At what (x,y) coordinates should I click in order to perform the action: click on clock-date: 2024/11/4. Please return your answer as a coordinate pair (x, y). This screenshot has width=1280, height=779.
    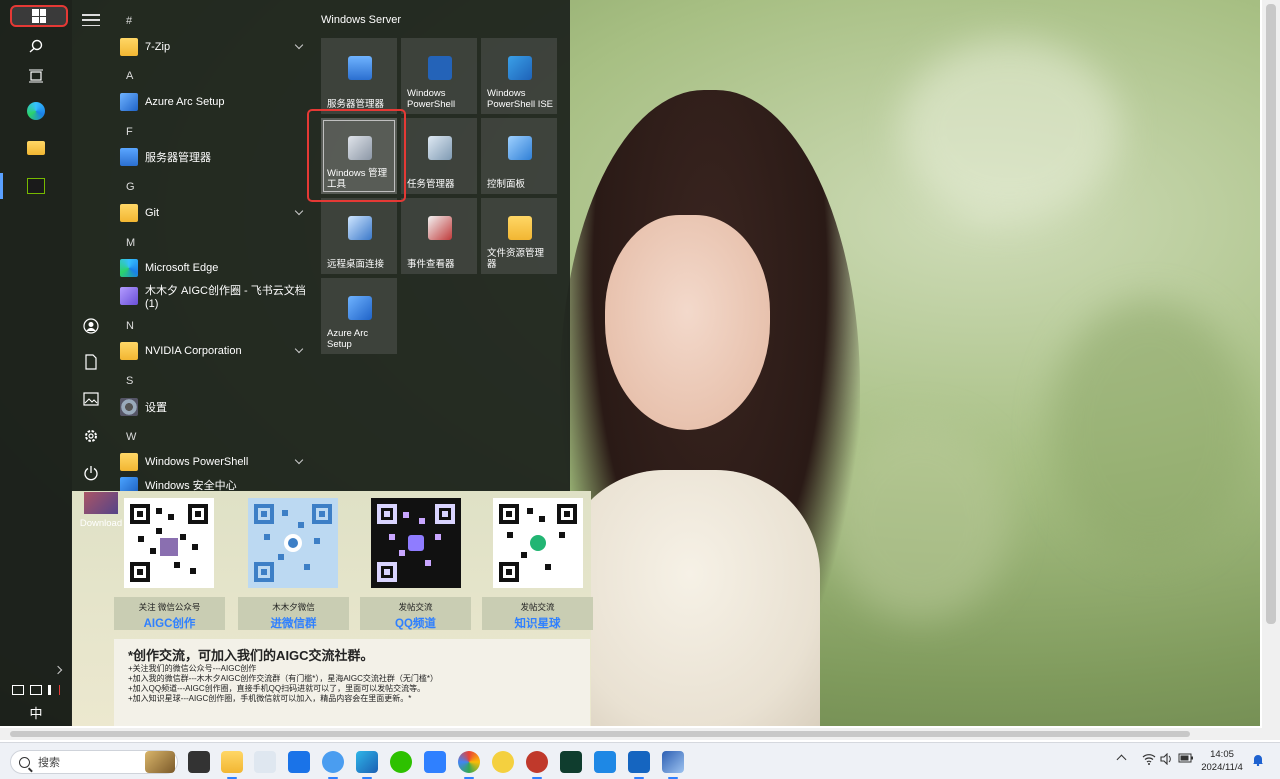
    Looking at the image, I should click on (1222, 767).